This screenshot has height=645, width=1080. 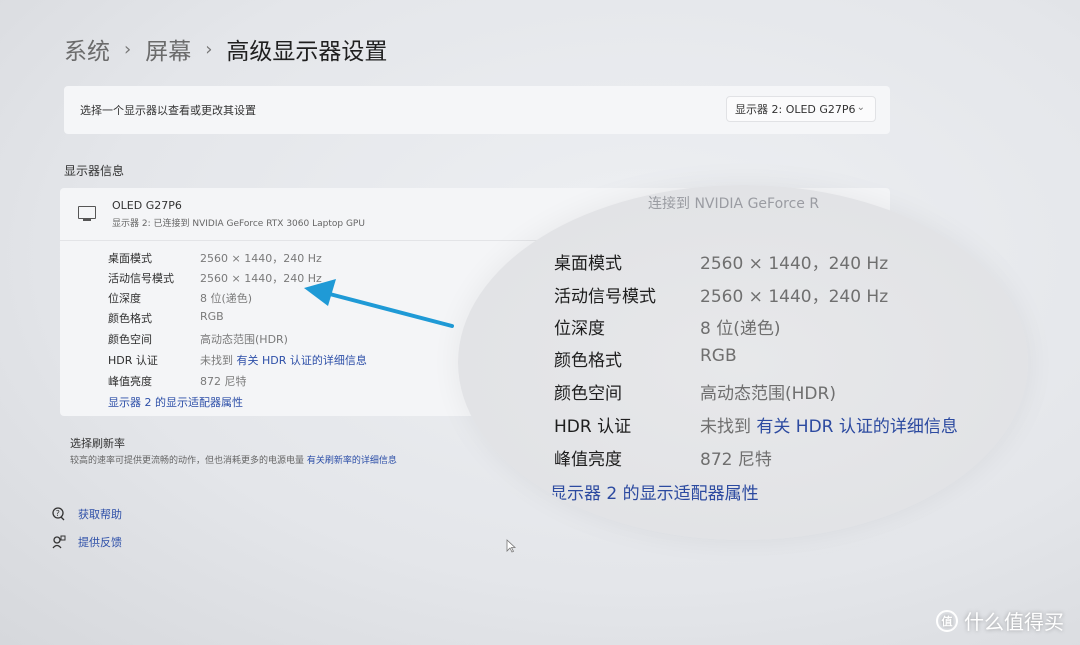 What do you see at coordinates (579, 329) in the screenshot?
I see `prop-key: 位深度` at bounding box center [579, 329].